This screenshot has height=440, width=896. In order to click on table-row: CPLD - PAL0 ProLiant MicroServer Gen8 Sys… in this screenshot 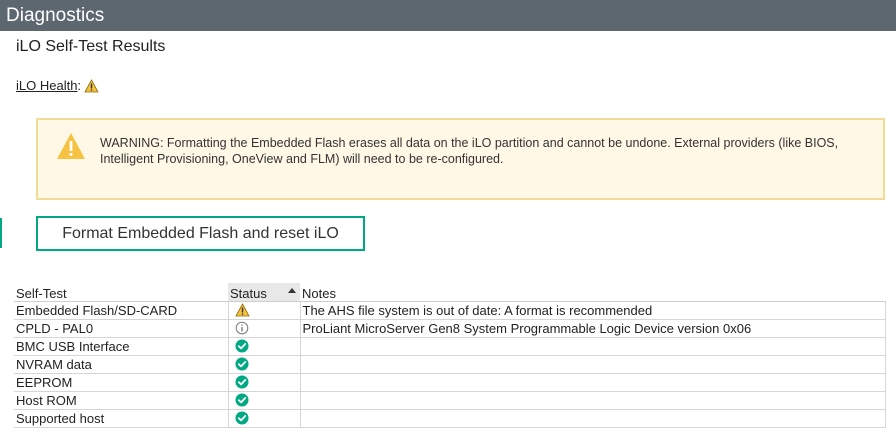, I will do `click(450, 328)`.